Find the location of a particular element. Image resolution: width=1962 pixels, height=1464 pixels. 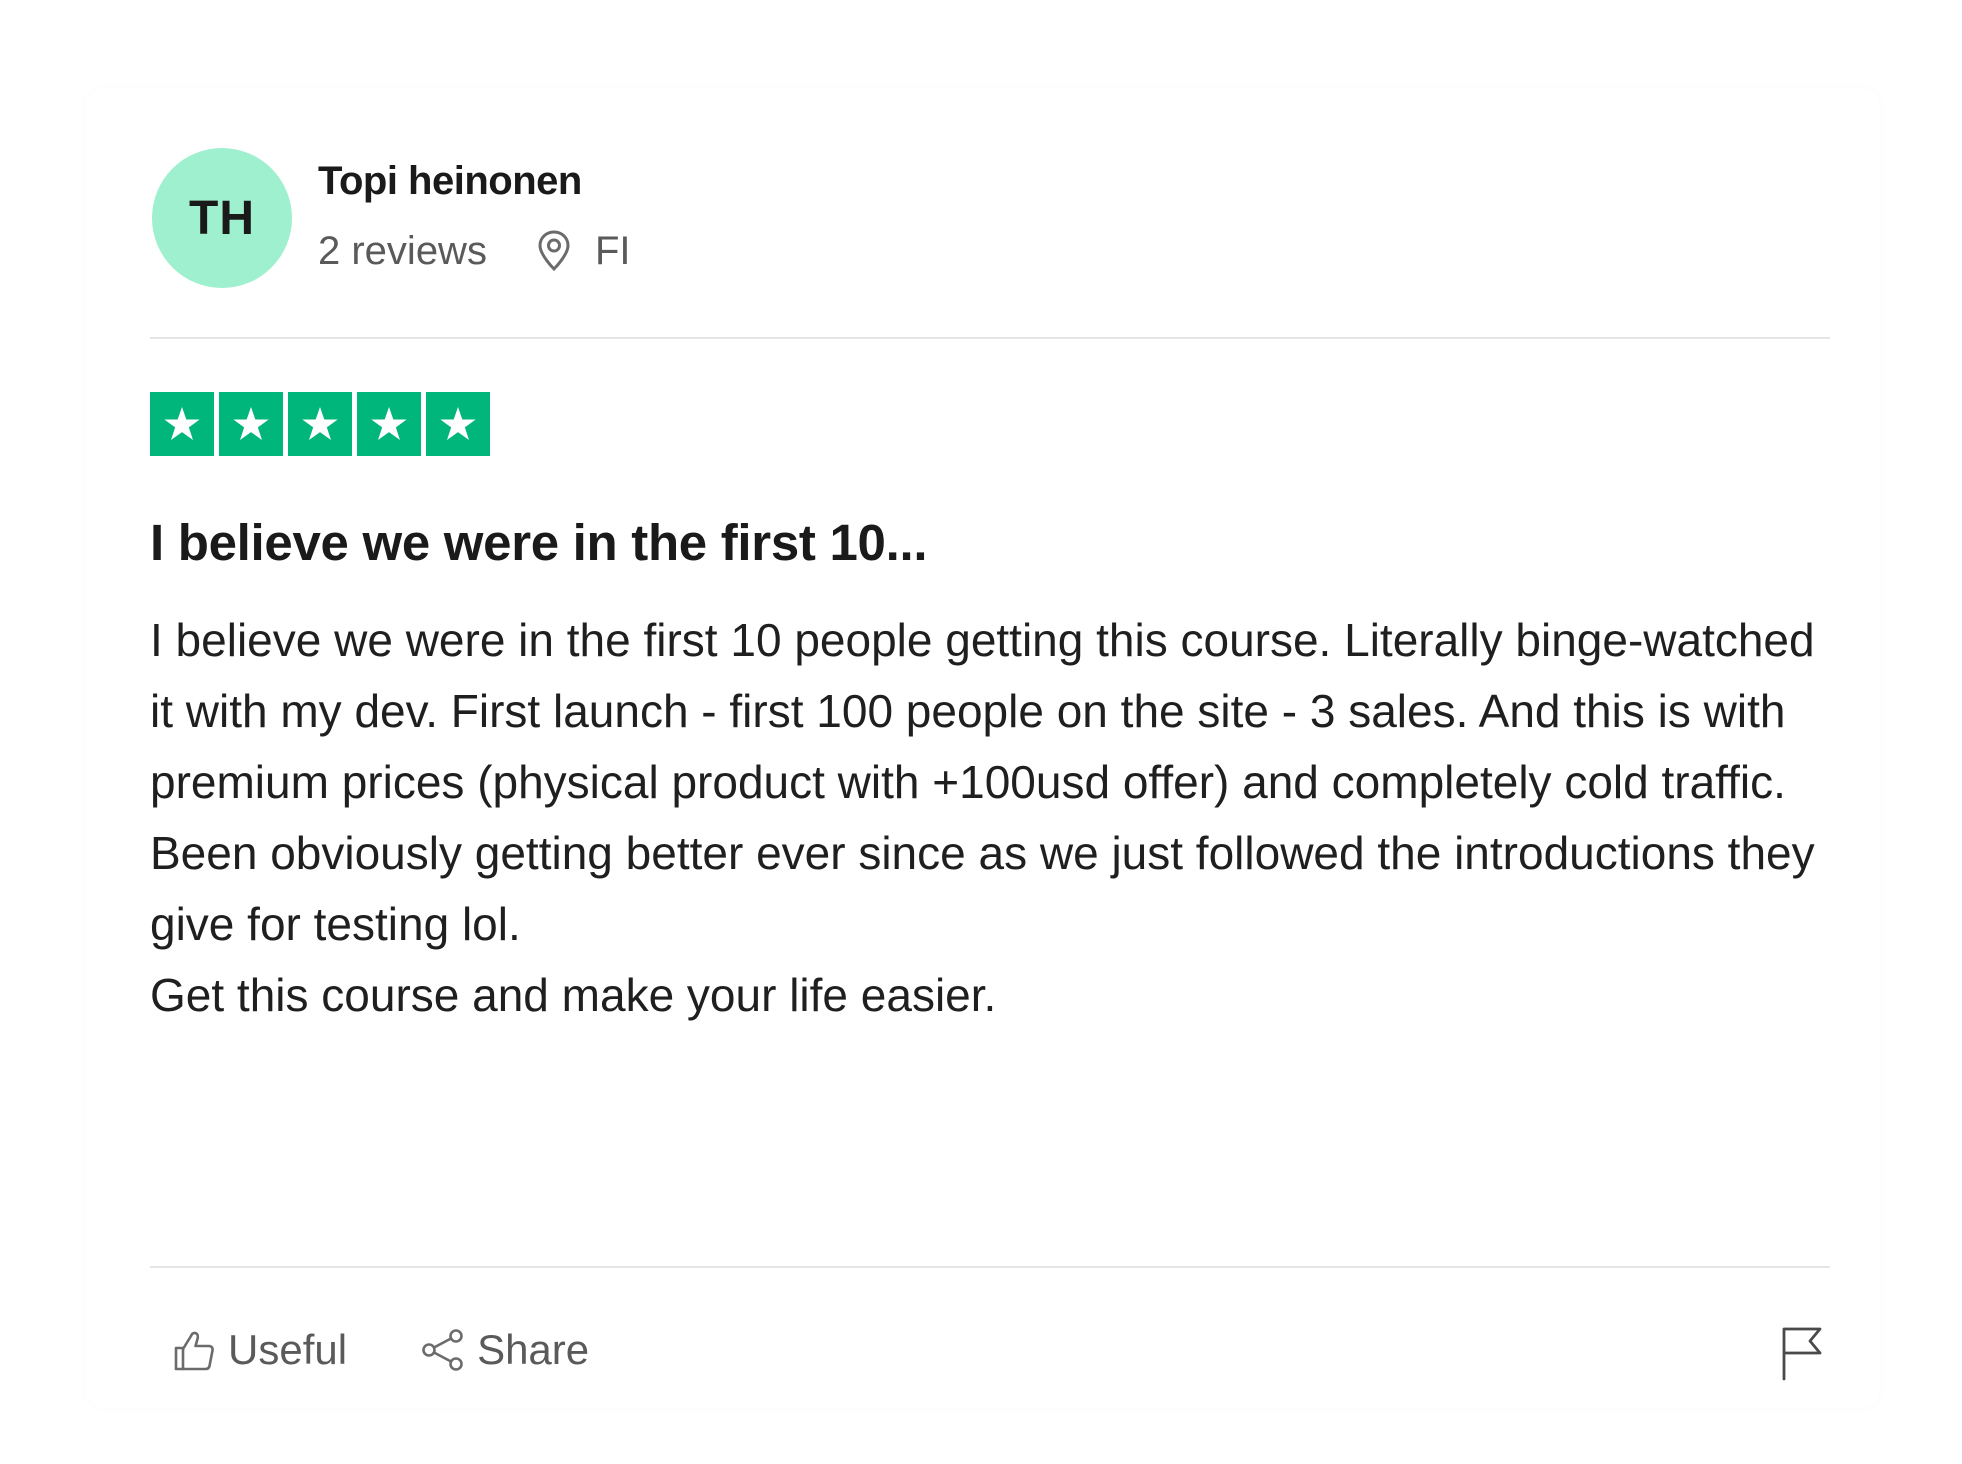

share-label: Share is located at coordinates (533, 1349).